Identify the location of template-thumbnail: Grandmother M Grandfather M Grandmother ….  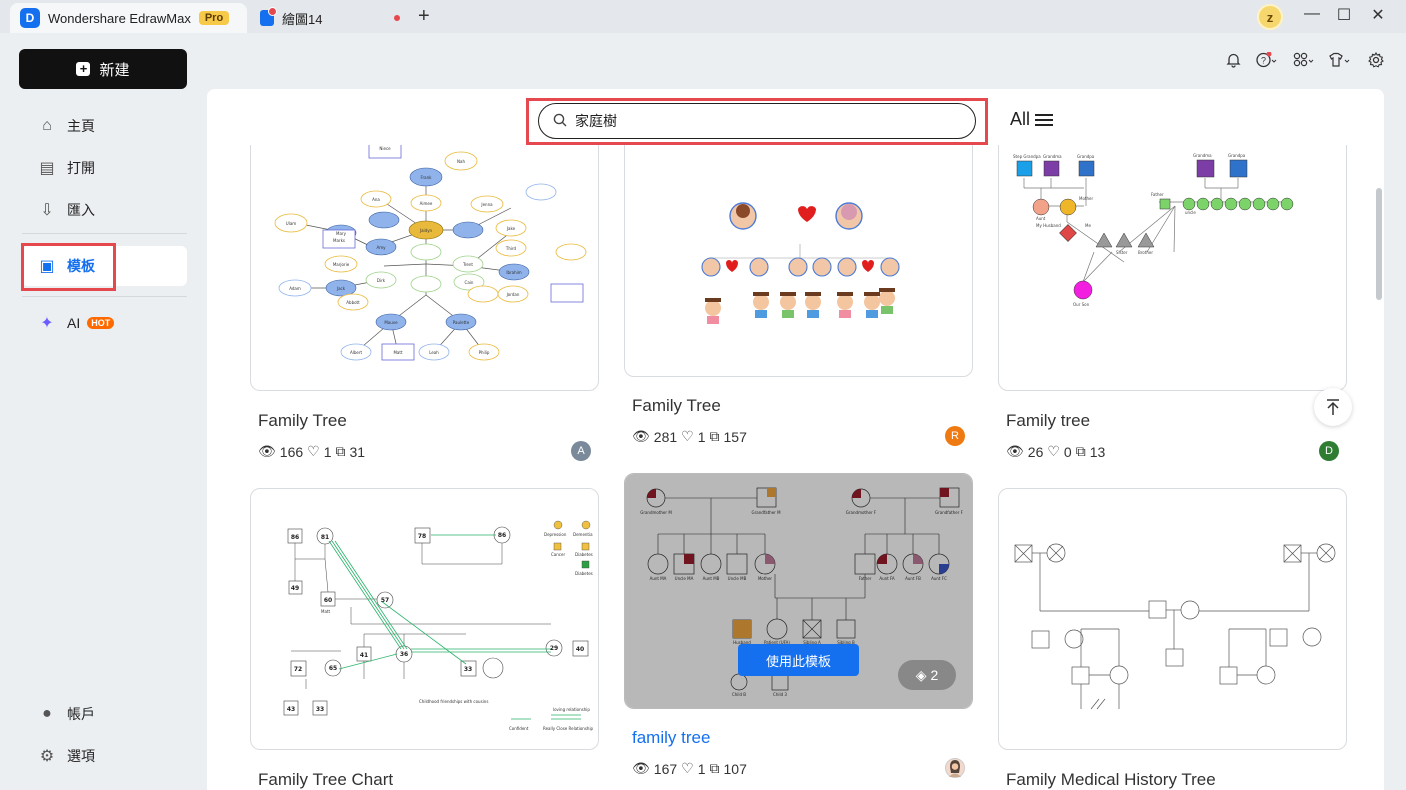
(798, 591).